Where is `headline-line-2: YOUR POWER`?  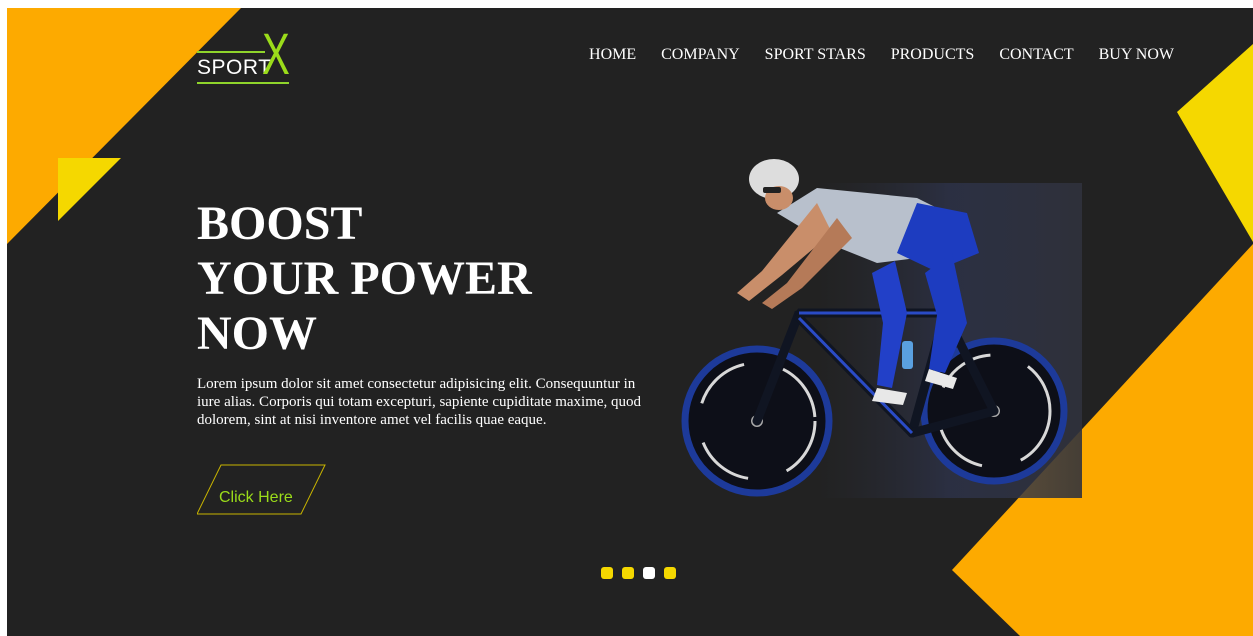 headline-line-2: YOUR POWER is located at coordinates (364, 278).